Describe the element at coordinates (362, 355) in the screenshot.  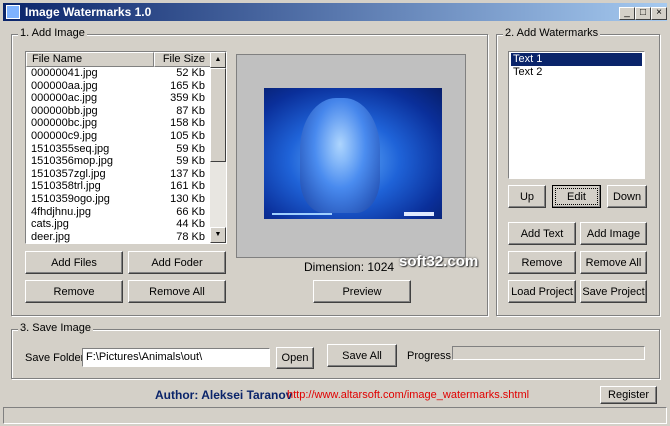
I see `save-all-button: Save All` at that location.